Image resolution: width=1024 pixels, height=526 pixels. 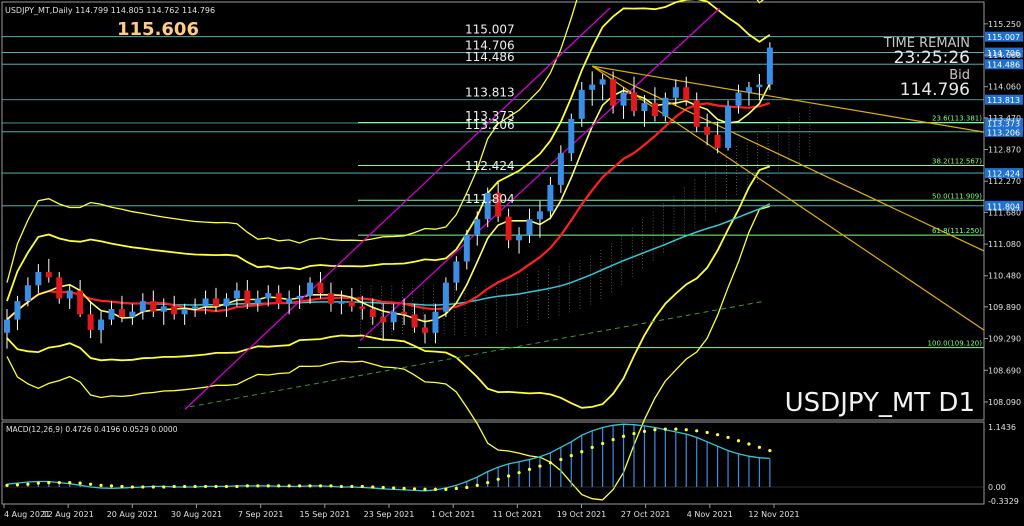 What do you see at coordinates (1003, 132) in the screenshot?
I see `price-level-tag-text: 113.206` at bounding box center [1003, 132].